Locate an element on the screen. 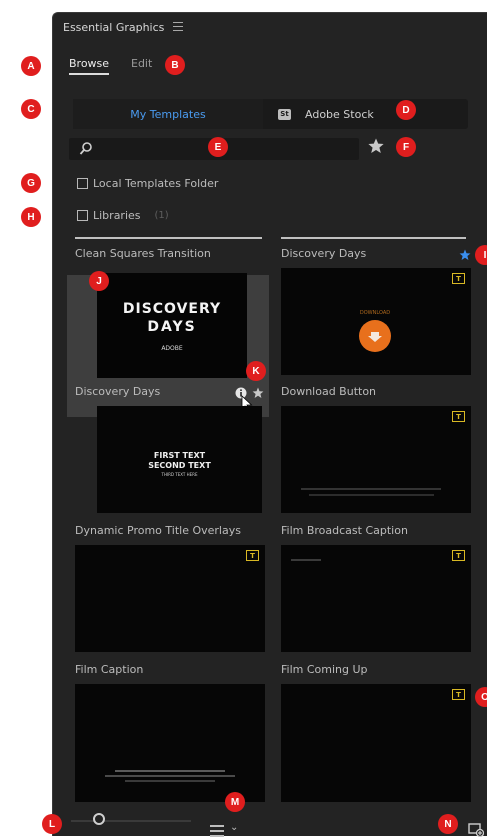 The height and width of the screenshot is (837, 487). list-view-icon is located at coordinates (217, 831).